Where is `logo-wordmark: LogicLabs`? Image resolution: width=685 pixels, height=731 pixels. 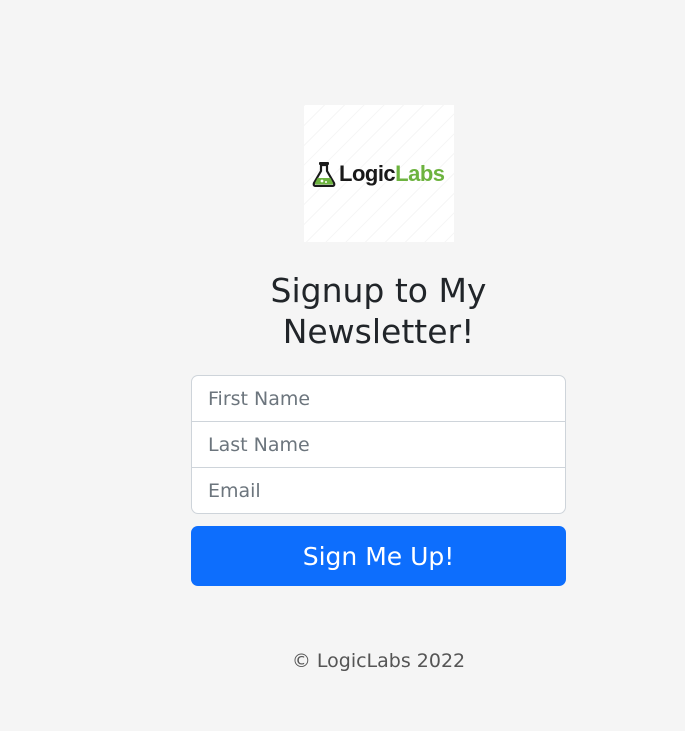
logo-wordmark: LogicLabs is located at coordinates (392, 174).